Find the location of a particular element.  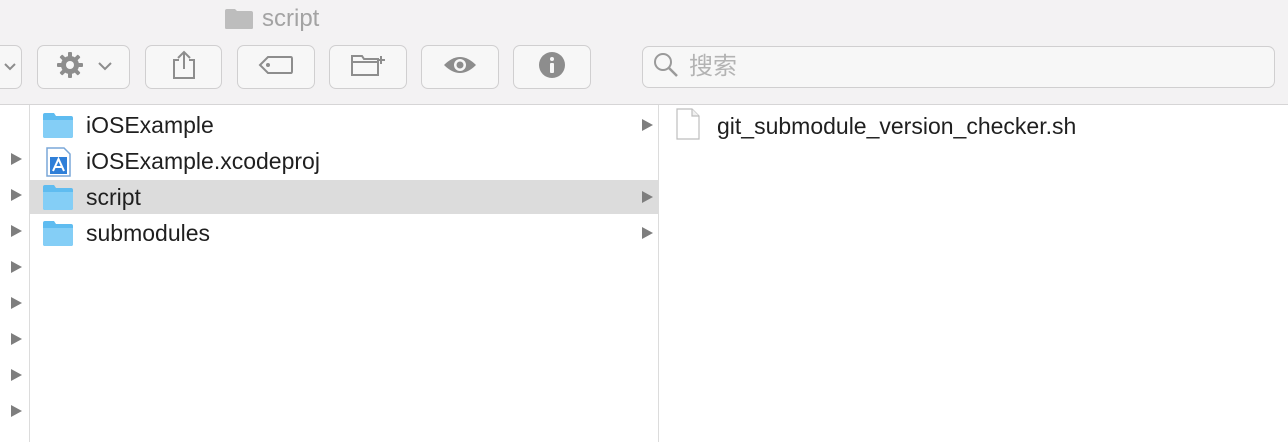

list-item-selected: script is located at coordinates (344, 197).